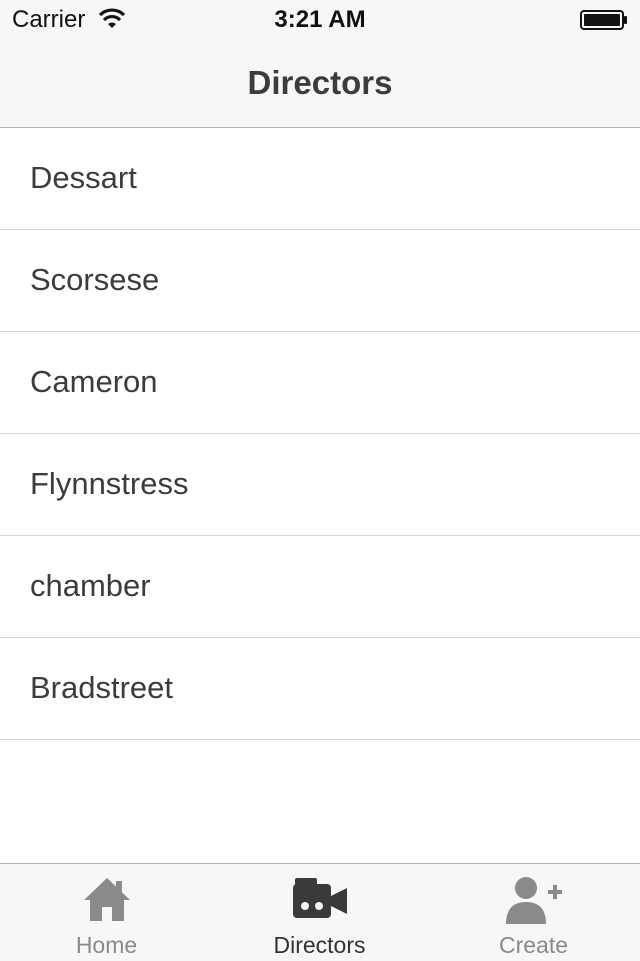 The width and height of the screenshot is (640, 961). What do you see at coordinates (320, 485) in the screenshot?
I see `list-item: Flynnstress` at bounding box center [320, 485].